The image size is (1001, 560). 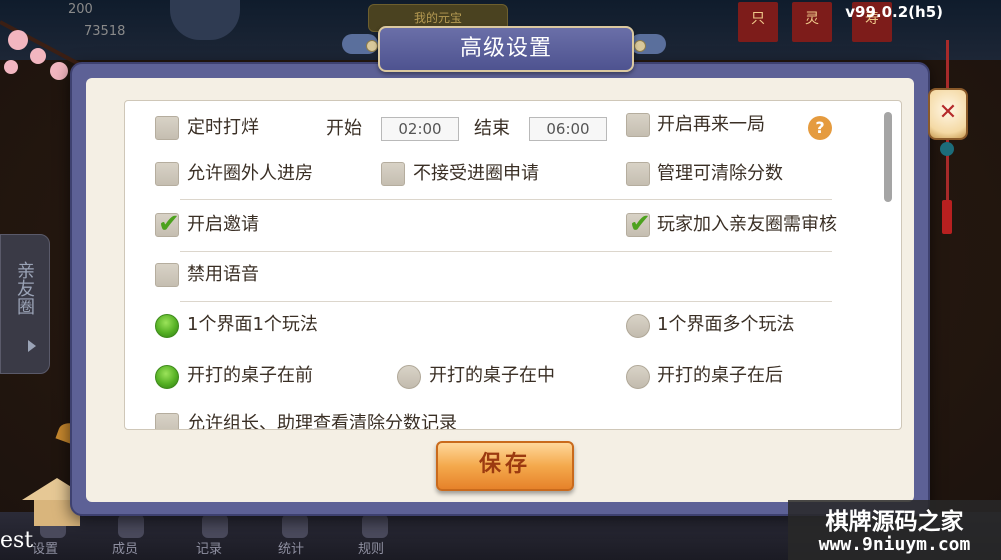 What do you see at coordinates (638, 125) in the screenshot?
I see `rematch-checkbox` at bounding box center [638, 125].